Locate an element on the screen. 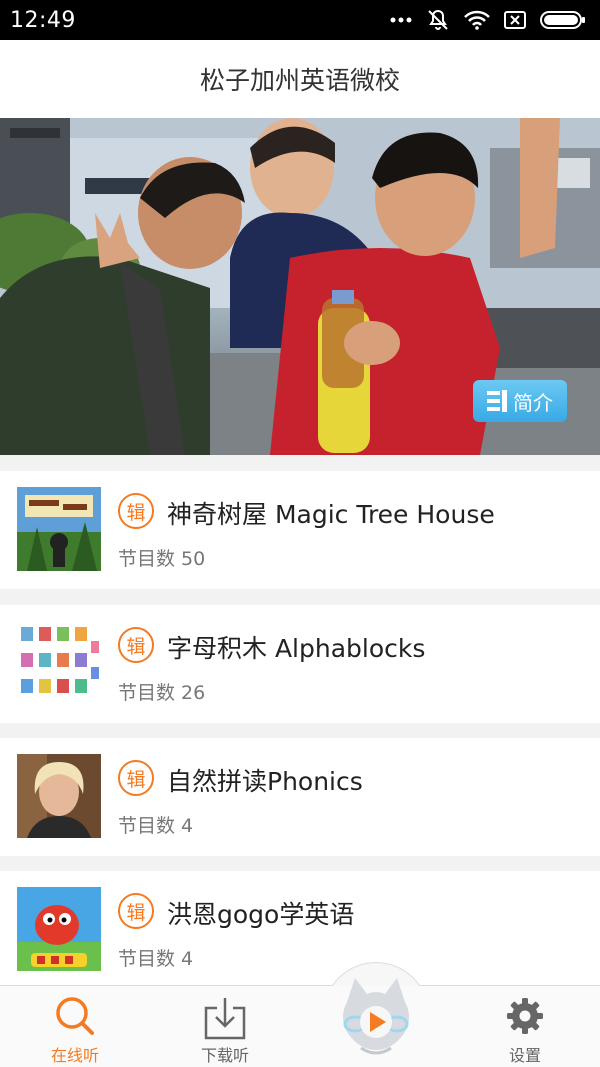  more-dots-icon is located at coordinates (401, 20).